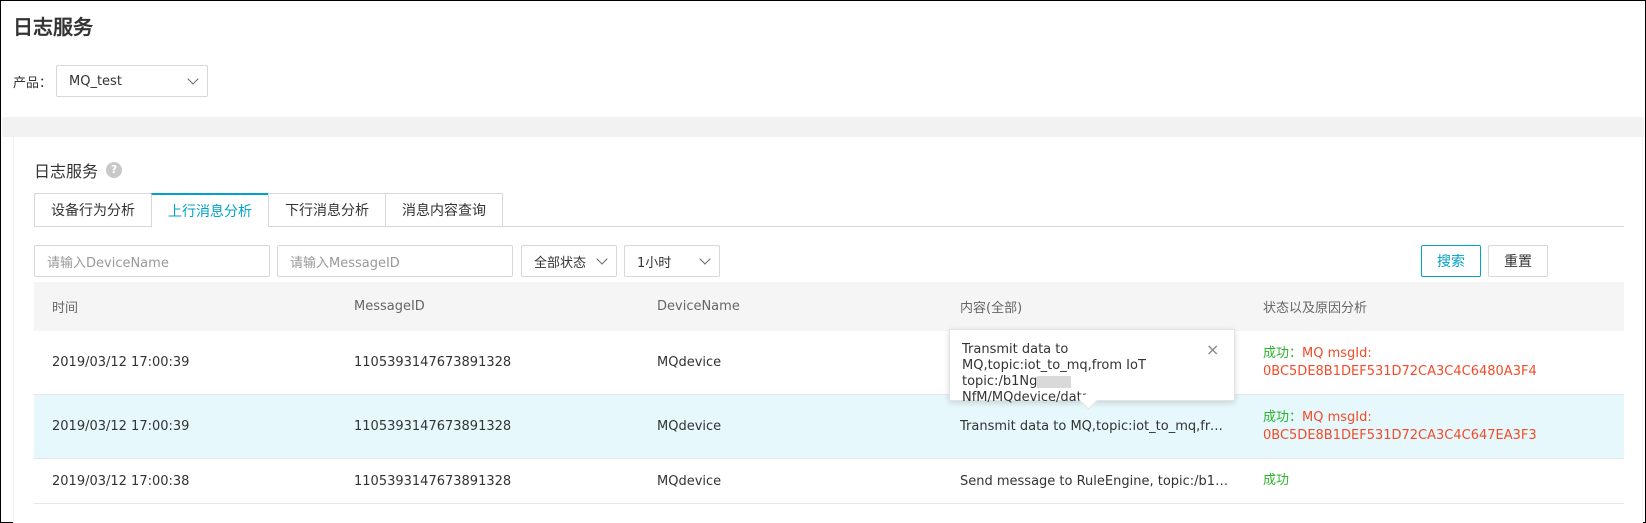 The width and height of the screenshot is (1646, 523). Describe the element at coordinates (1212, 350) in the screenshot. I see `close-icon: ×` at that location.